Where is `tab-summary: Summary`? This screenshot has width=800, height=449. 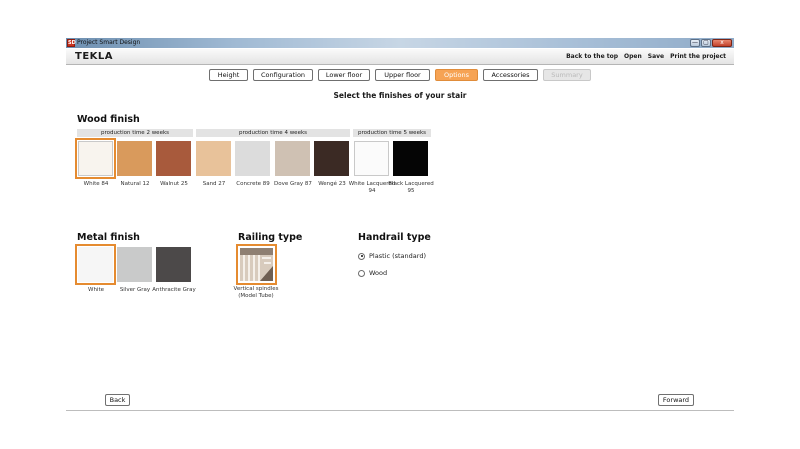
tab-summary: Summary is located at coordinates (567, 75).